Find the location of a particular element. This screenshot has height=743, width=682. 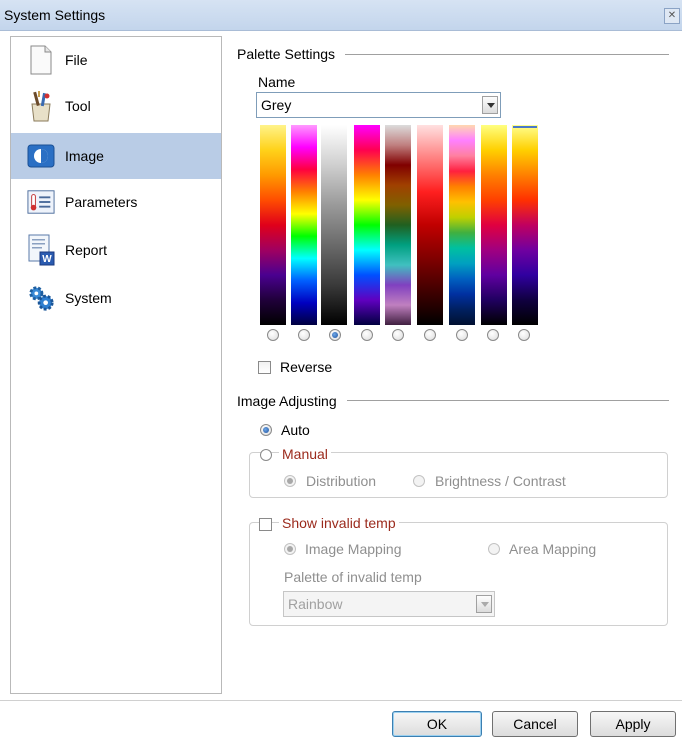

svg-text: W is located at coordinates (47, 259).